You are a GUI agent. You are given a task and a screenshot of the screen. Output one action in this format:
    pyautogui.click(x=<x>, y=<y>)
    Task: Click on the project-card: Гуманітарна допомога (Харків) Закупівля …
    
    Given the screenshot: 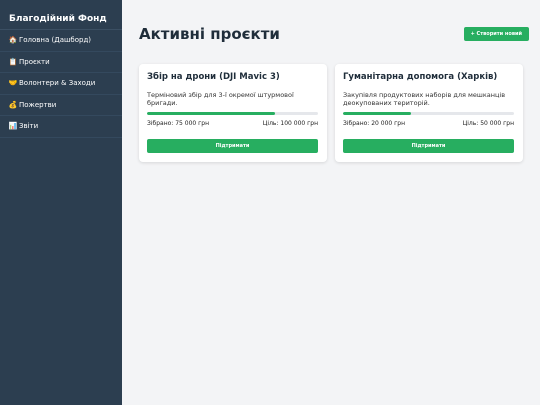 What is the action you would take?
    pyautogui.click(x=429, y=113)
    